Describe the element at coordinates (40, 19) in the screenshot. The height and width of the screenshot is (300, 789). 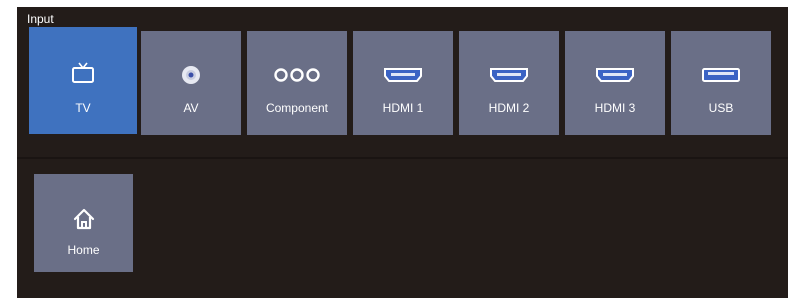
I see `panel-title: Input` at that location.